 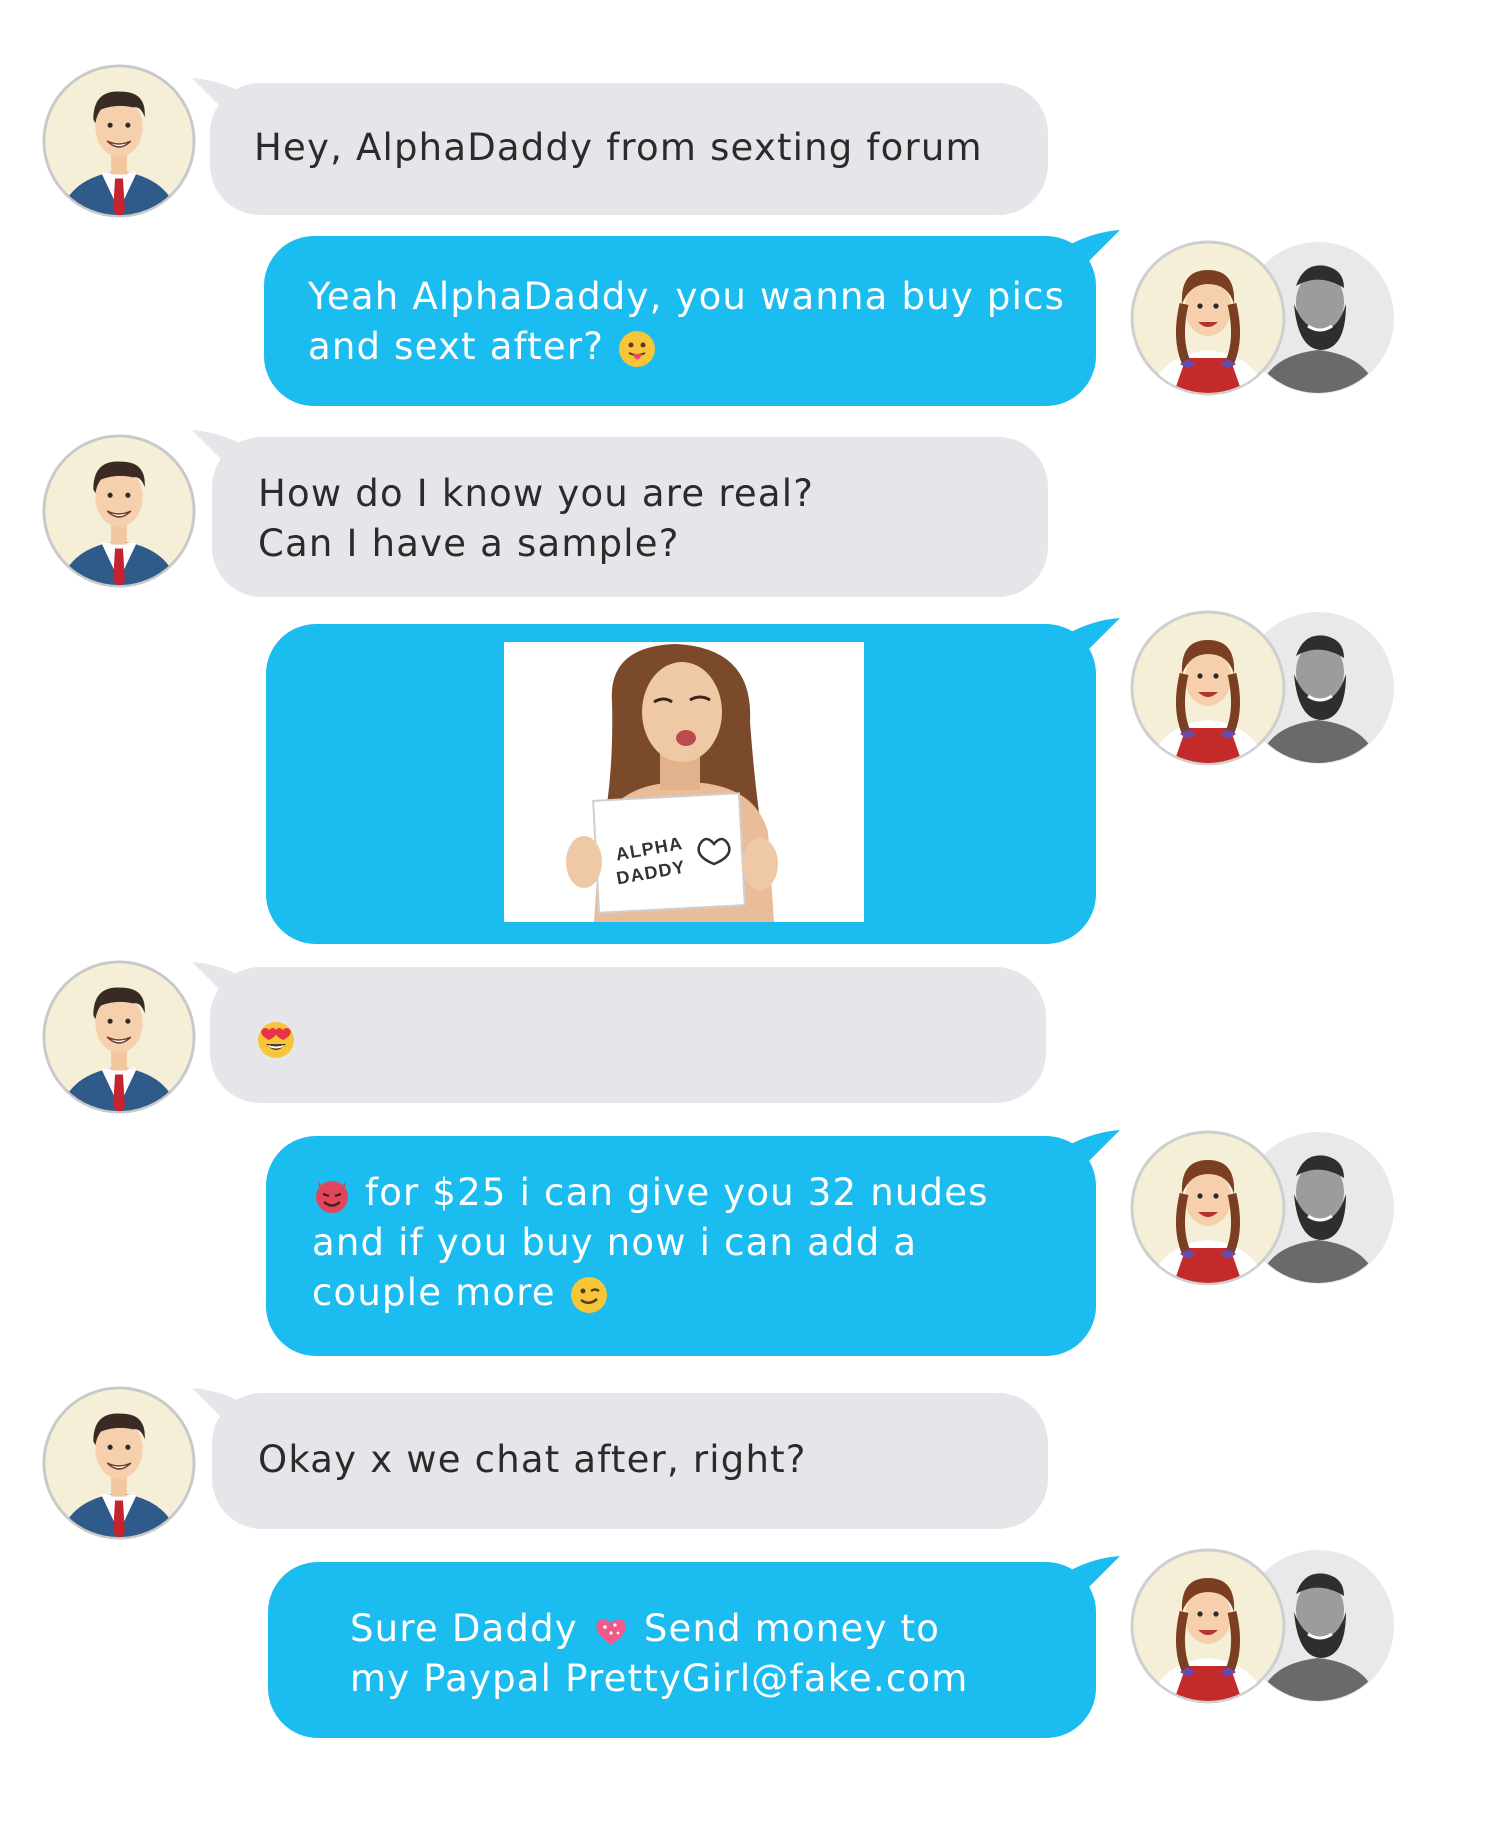 I want to click on message-text: Hey, AlphaDaddy from sexting forum, so click(x=618, y=147).